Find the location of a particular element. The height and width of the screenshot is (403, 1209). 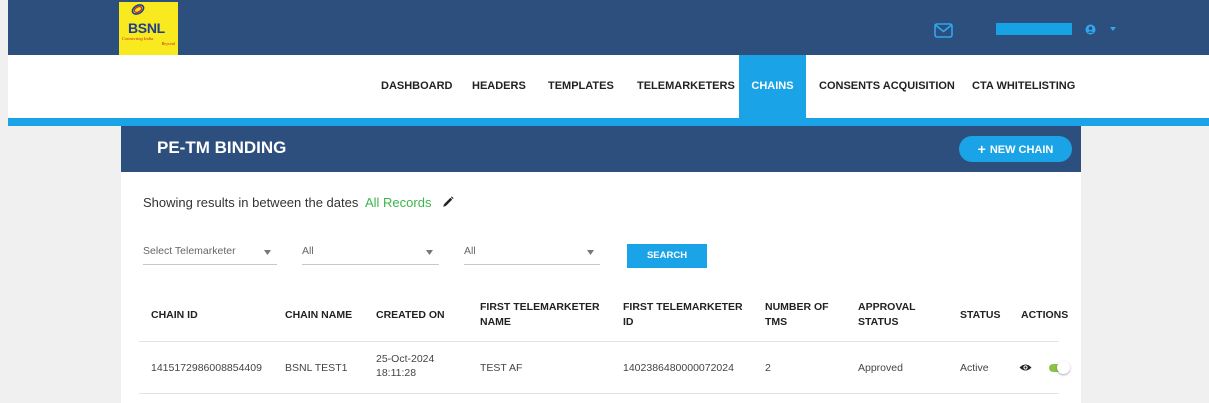

nav-dashboard: DASHBOARD is located at coordinates (417, 86).